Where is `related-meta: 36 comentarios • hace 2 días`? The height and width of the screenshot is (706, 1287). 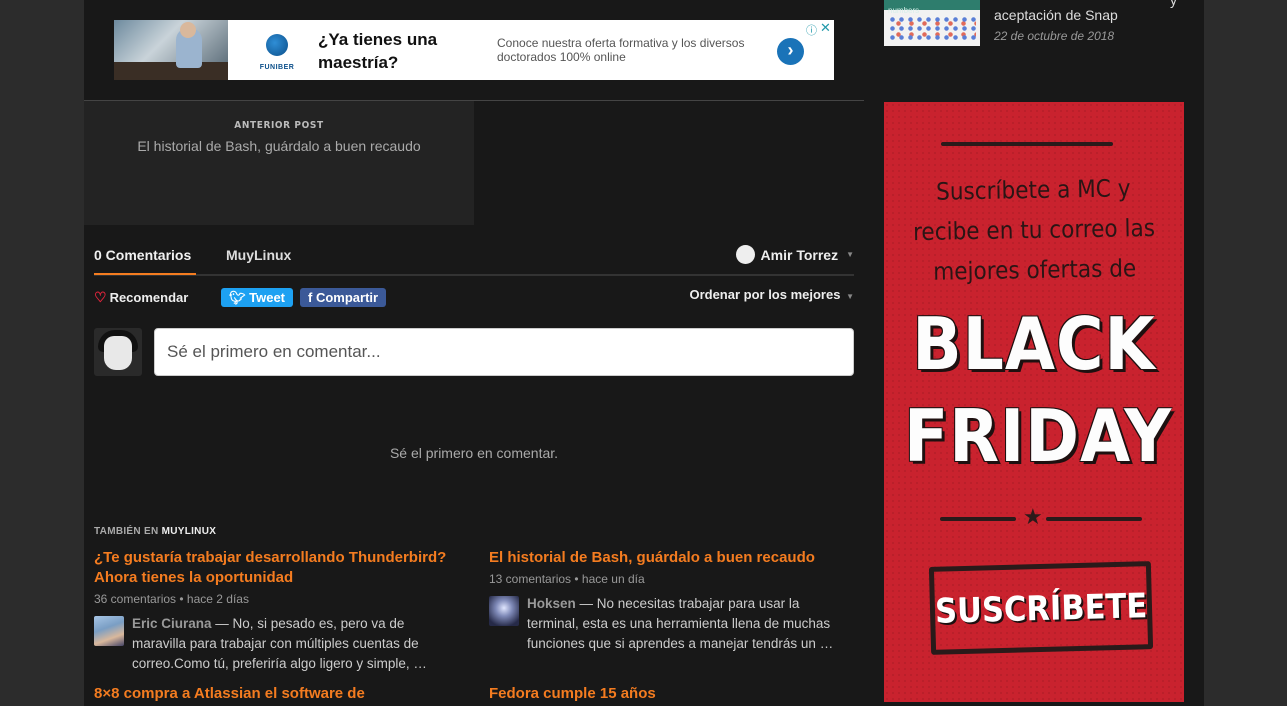
related-meta: 36 comentarios • hace 2 días is located at coordinates (171, 599).